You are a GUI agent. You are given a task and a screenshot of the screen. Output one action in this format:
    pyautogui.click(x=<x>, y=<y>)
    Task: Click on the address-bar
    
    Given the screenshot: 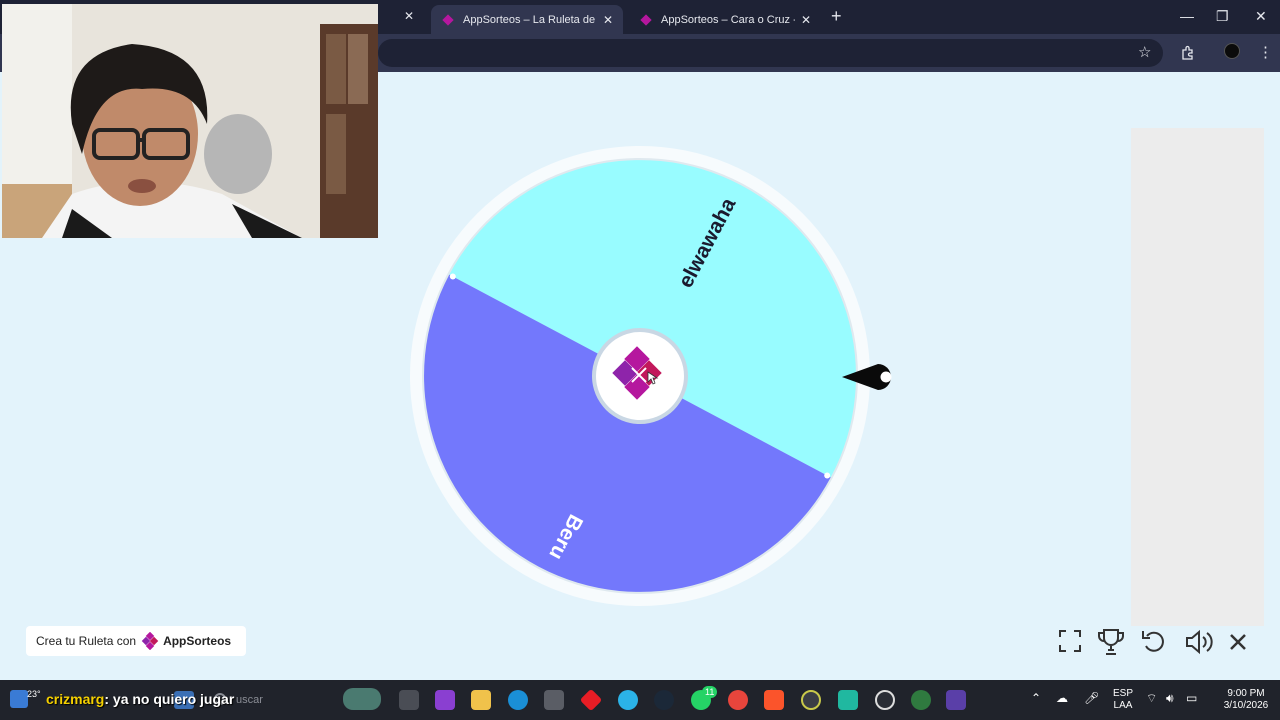 What is the action you would take?
    pyautogui.click(x=770, y=53)
    